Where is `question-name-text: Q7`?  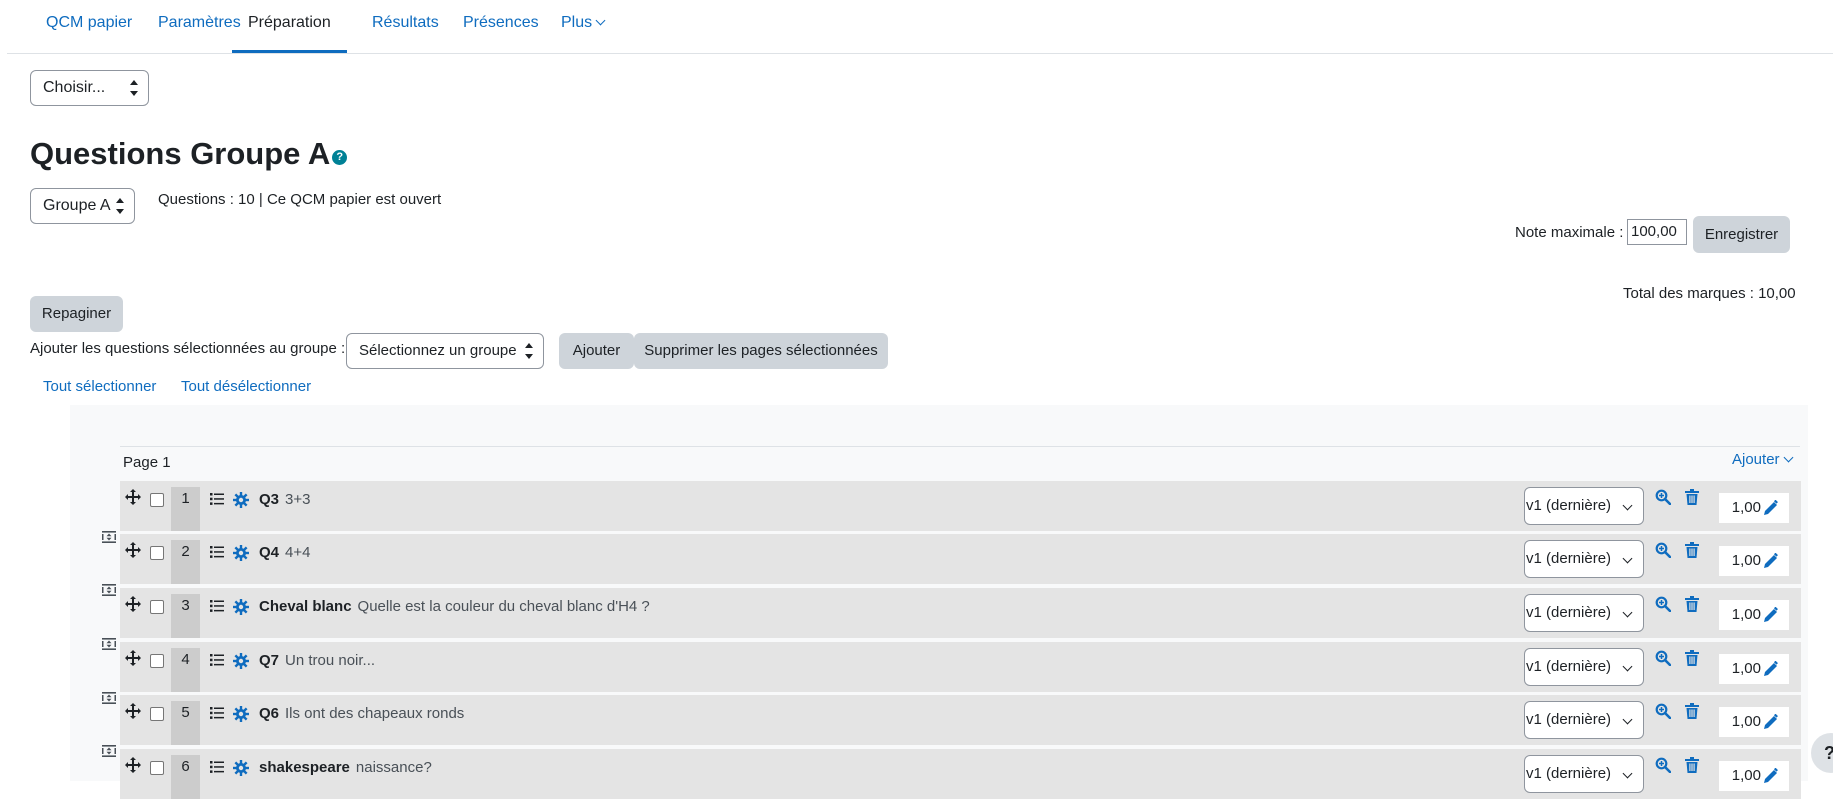 question-name-text: Q7 is located at coordinates (269, 660).